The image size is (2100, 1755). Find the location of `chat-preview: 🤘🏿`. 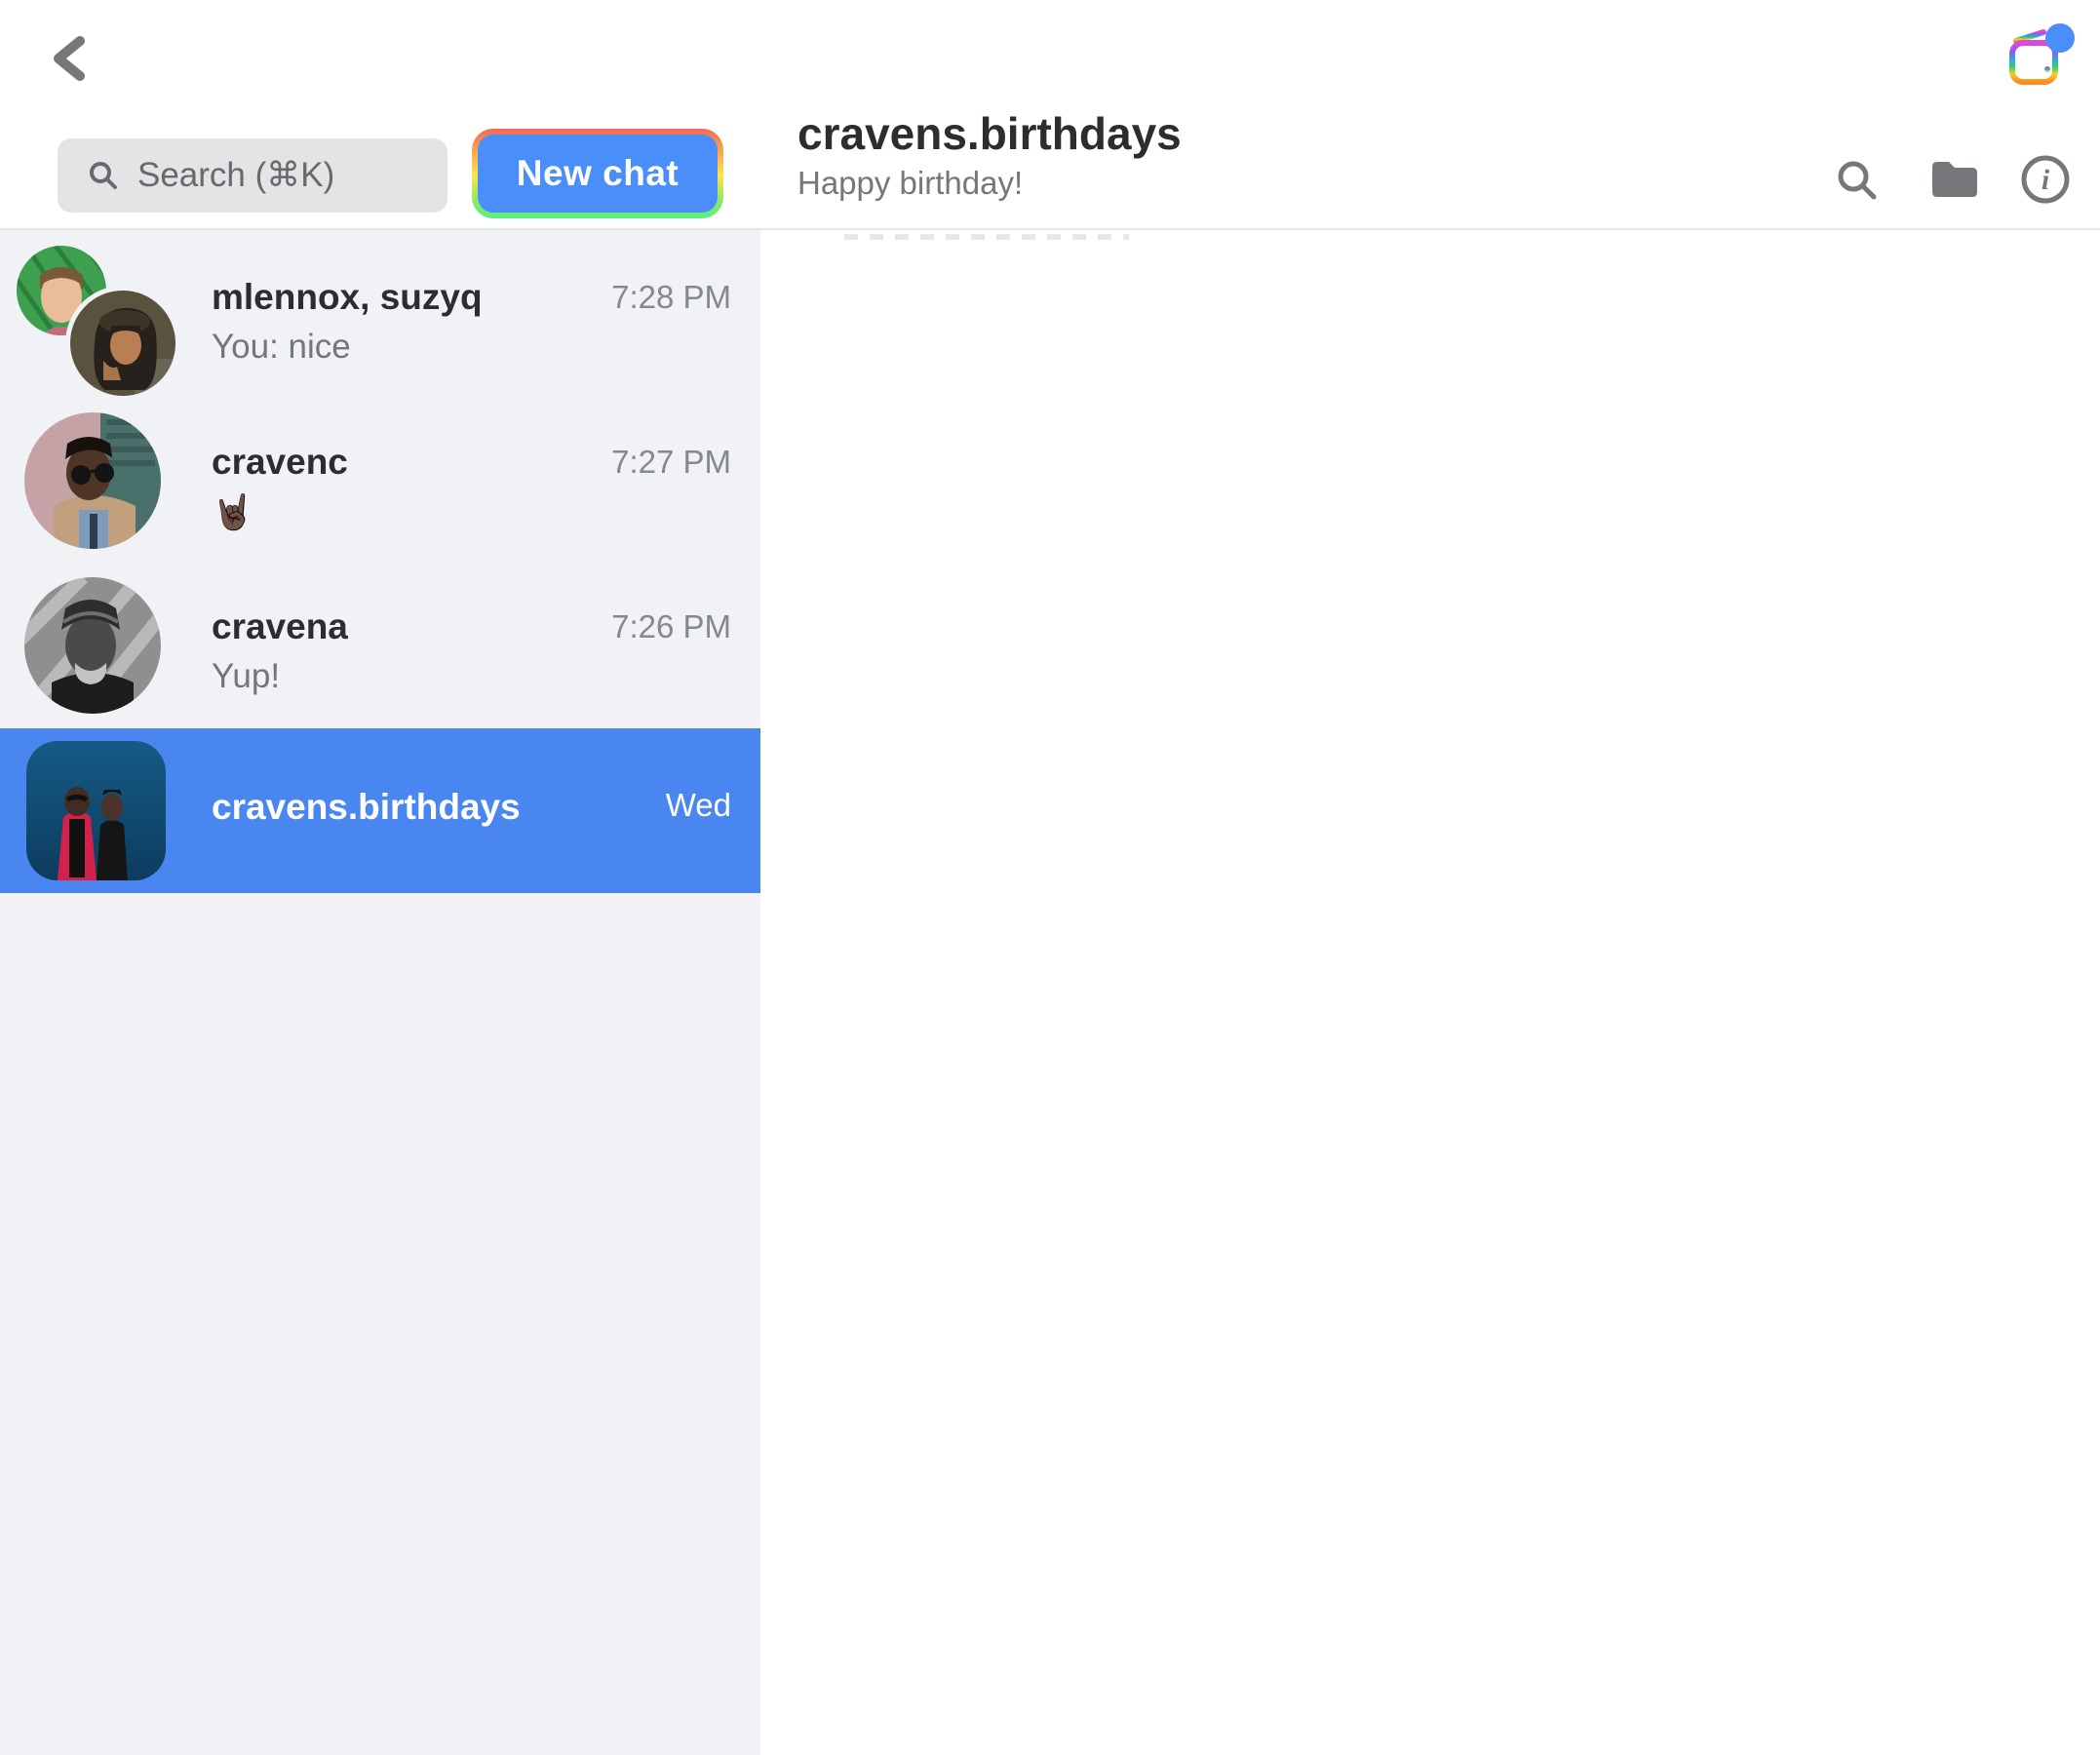

chat-preview: 🤘🏿 is located at coordinates (233, 512).